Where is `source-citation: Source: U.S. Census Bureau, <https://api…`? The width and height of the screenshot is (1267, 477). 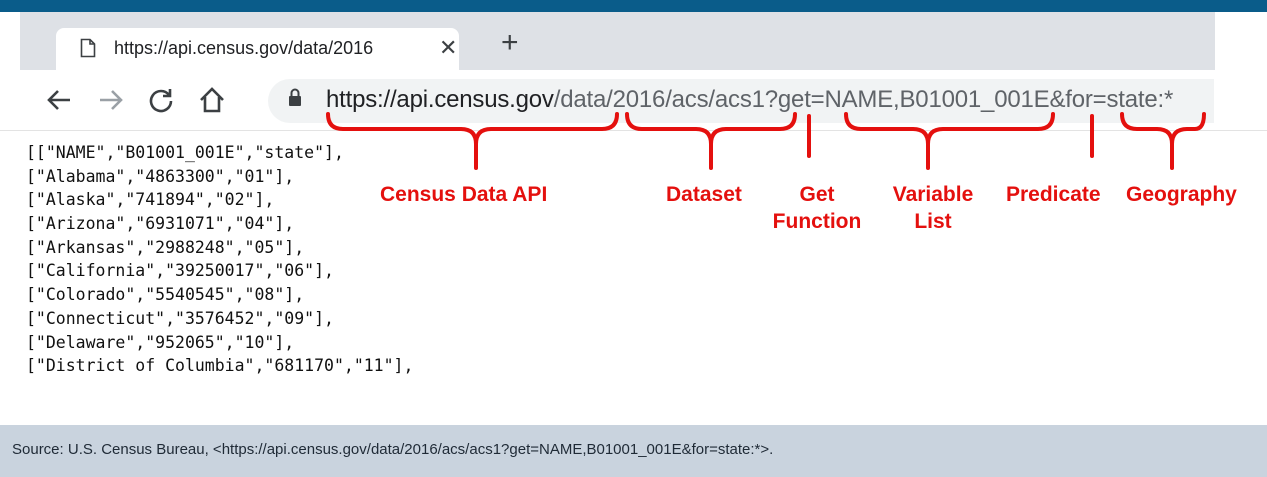 source-citation: Source: U.S. Census Bureau, <https://api… is located at coordinates (393, 449).